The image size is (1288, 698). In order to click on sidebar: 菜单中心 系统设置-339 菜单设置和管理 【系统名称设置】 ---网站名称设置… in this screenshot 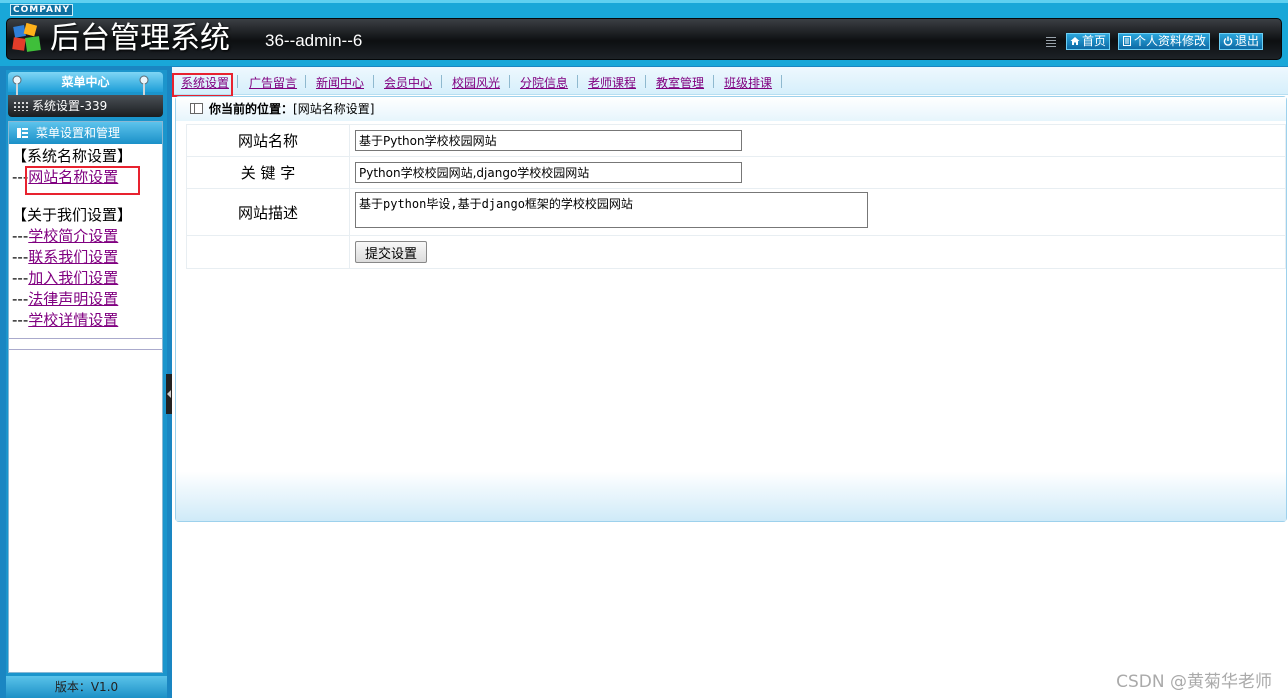, I will do `click(86, 384)`.